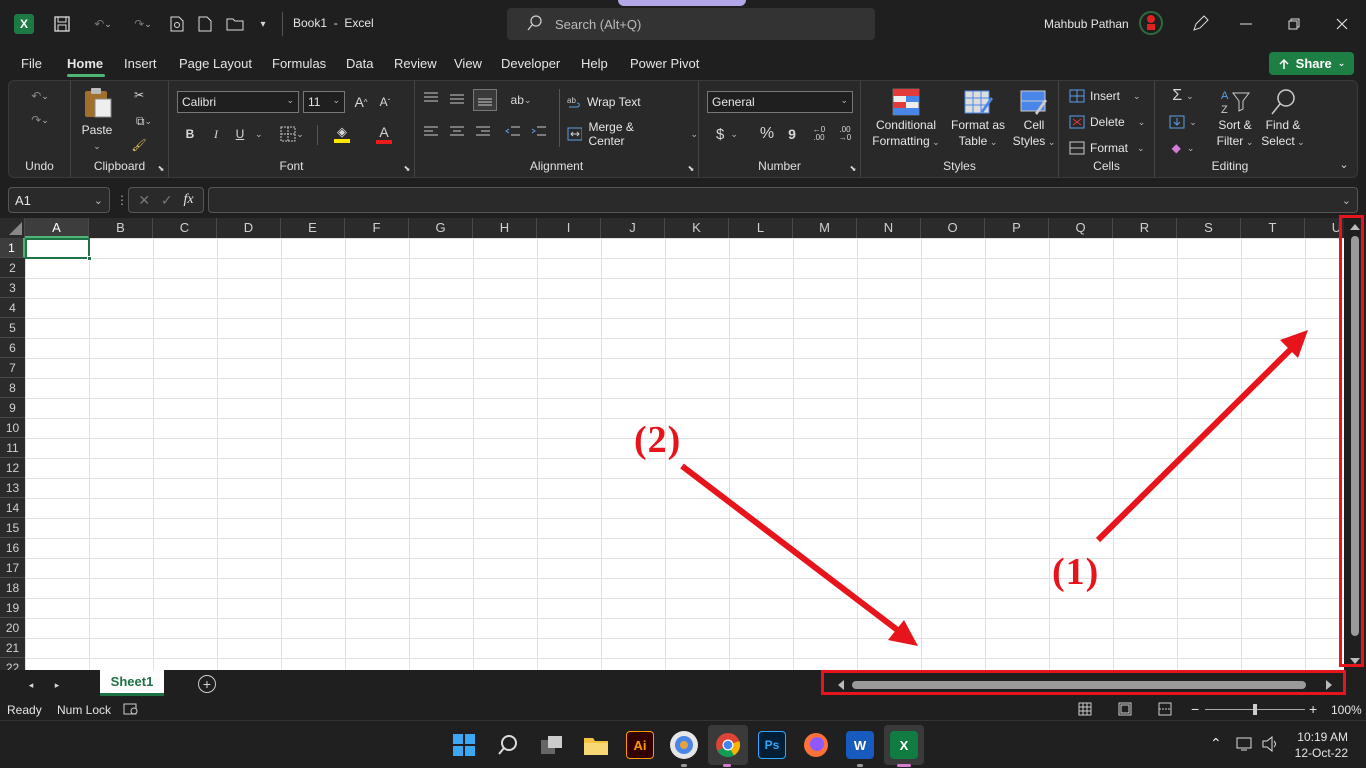 This screenshot has width=1366, height=768. What do you see at coordinates (521, 100) in the screenshot?
I see `orientation-icon: ab ⌄` at bounding box center [521, 100].